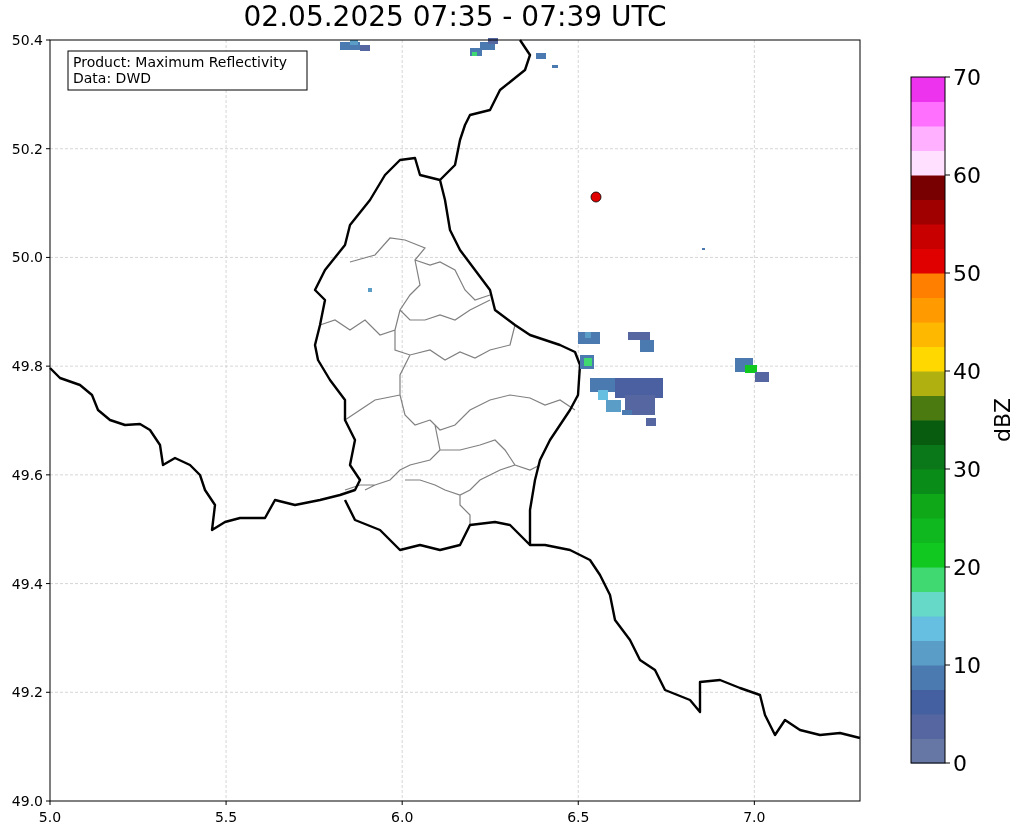 Image resolution: width=1023 pixels, height=834 pixels. What do you see at coordinates (578, 817) in the screenshot?
I see `x-axis-label: 6.5` at bounding box center [578, 817].